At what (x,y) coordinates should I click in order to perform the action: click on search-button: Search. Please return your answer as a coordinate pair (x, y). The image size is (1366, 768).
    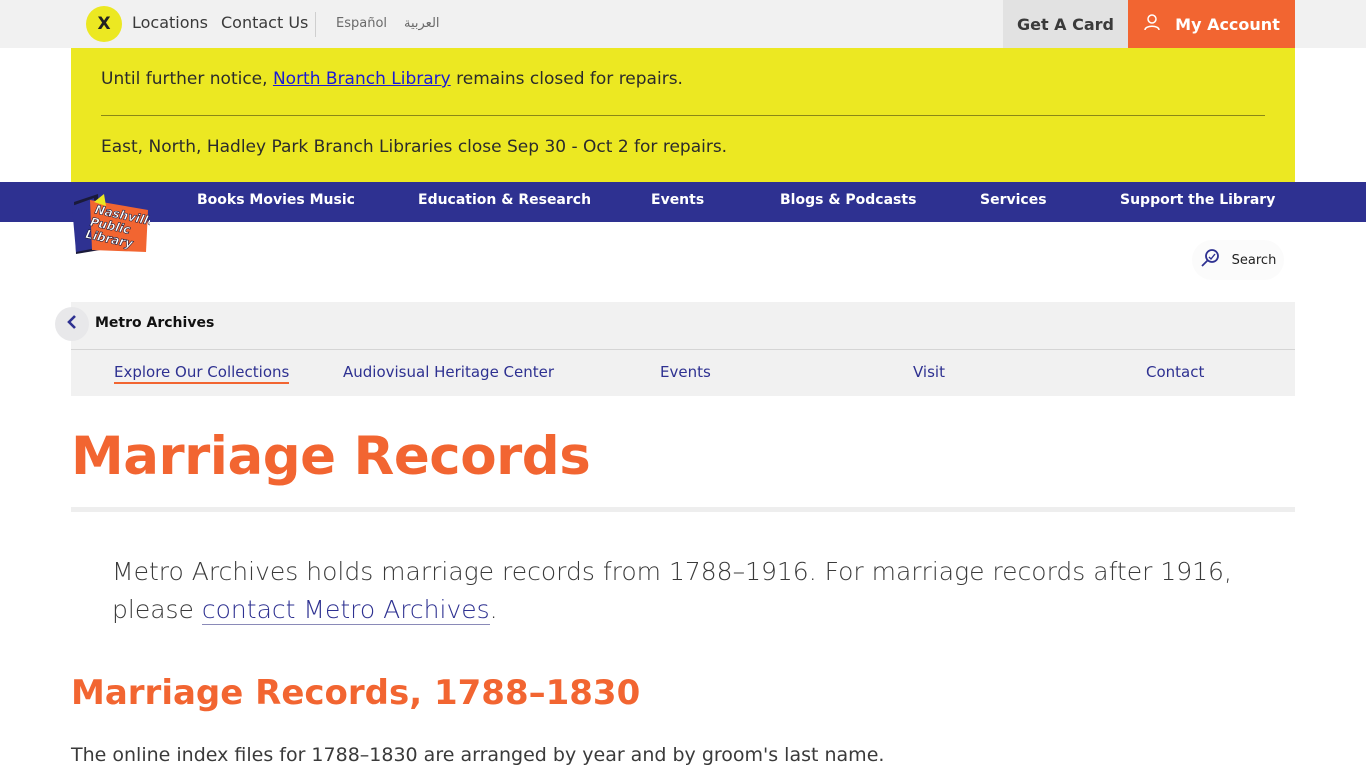
    Looking at the image, I should click on (1238, 260).